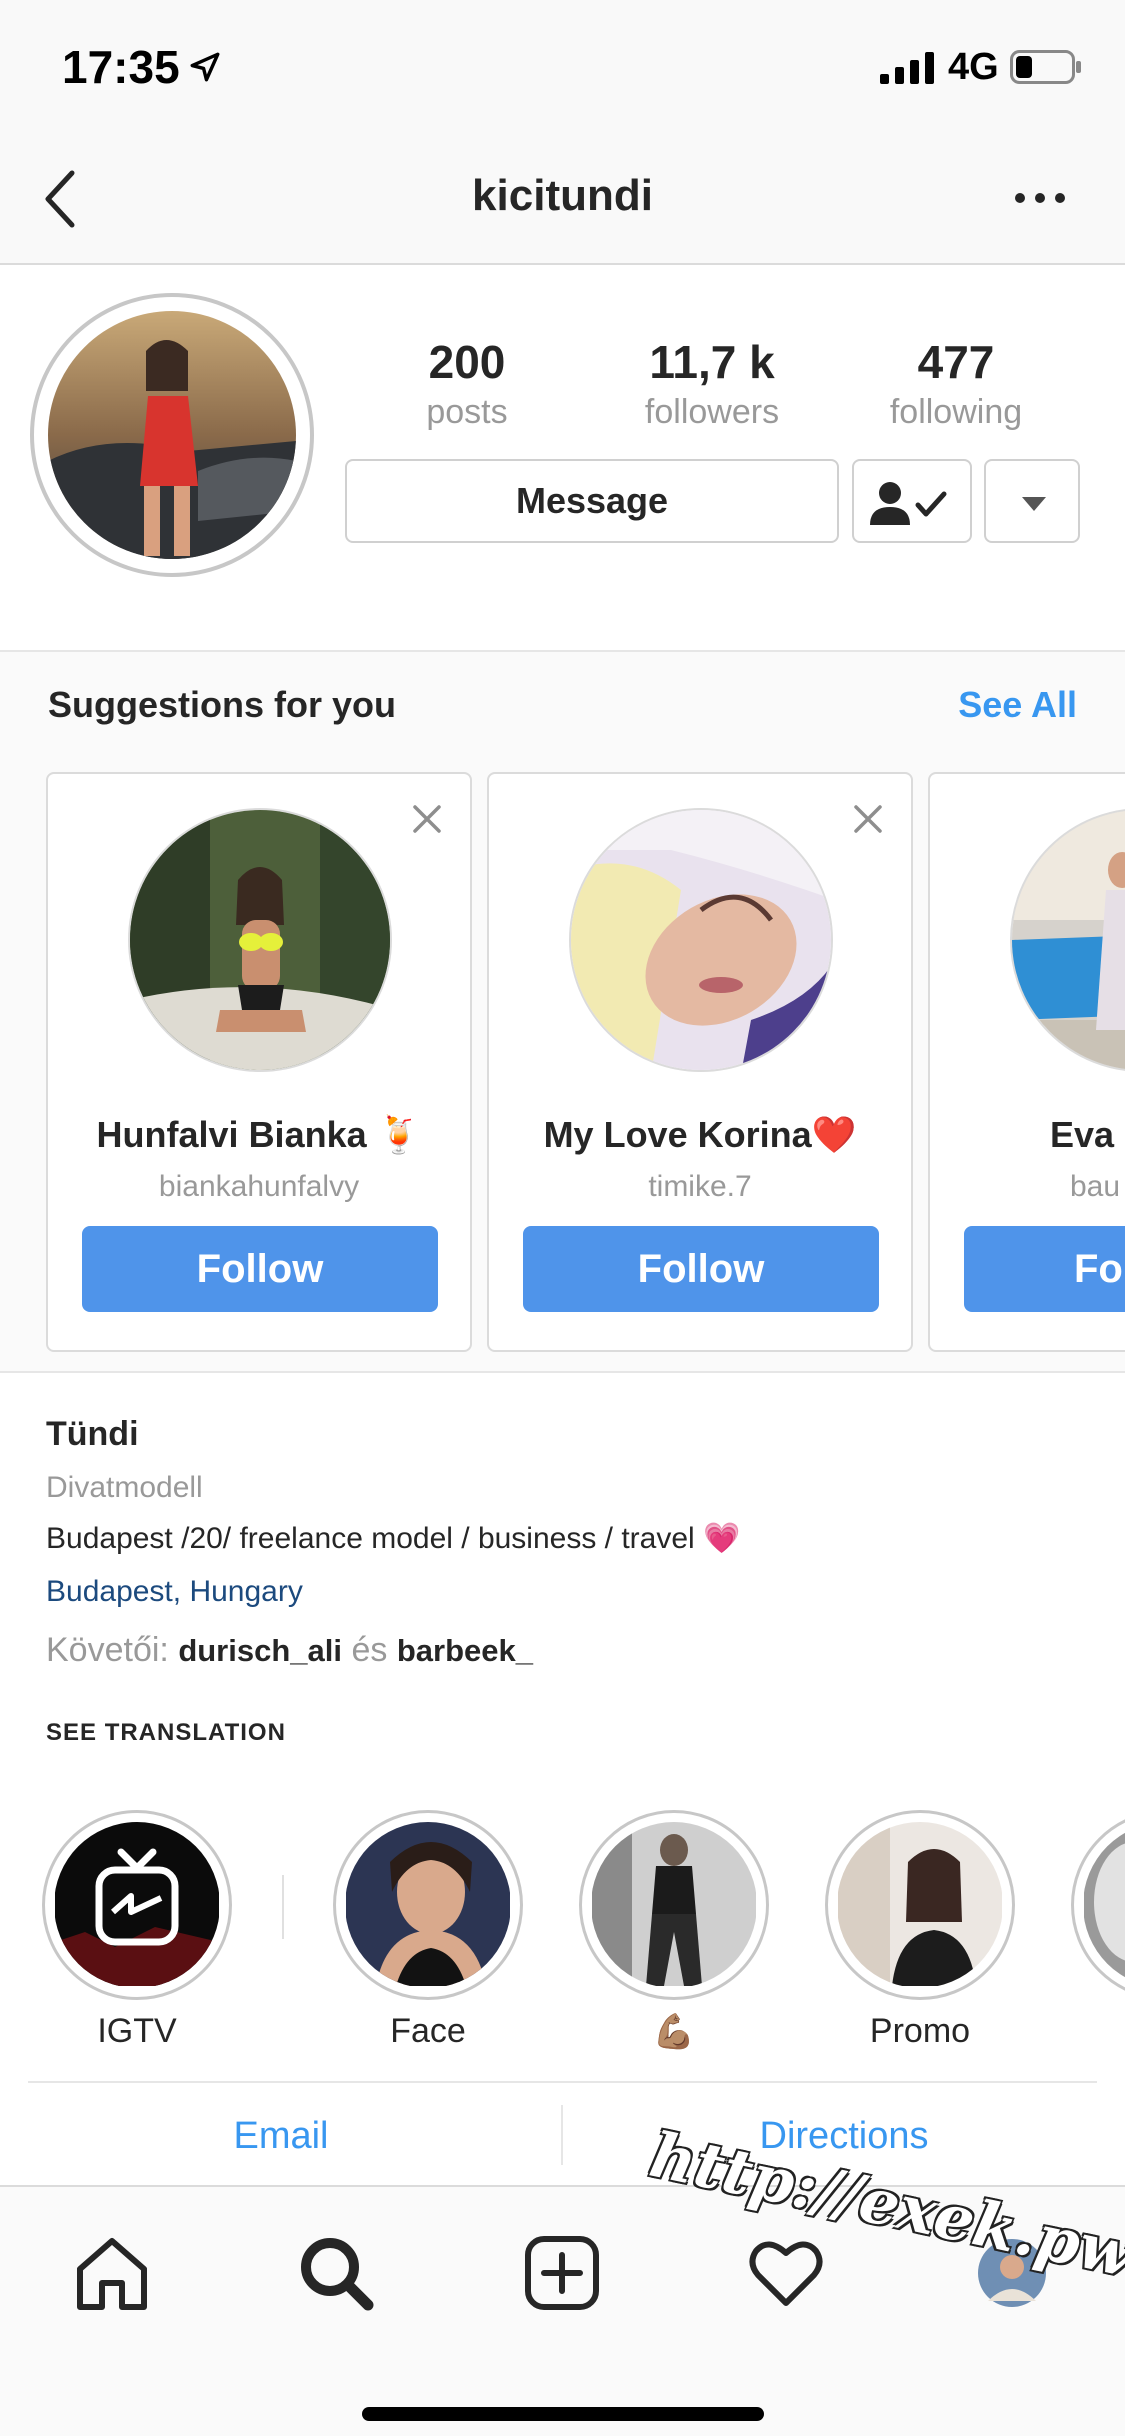 This screenshot has width=1125, height=2436. What do you see at coordinates (920, 2031) in the screenshot?
I see `highlight-label: Promo` at bounding box center [920, 2031].